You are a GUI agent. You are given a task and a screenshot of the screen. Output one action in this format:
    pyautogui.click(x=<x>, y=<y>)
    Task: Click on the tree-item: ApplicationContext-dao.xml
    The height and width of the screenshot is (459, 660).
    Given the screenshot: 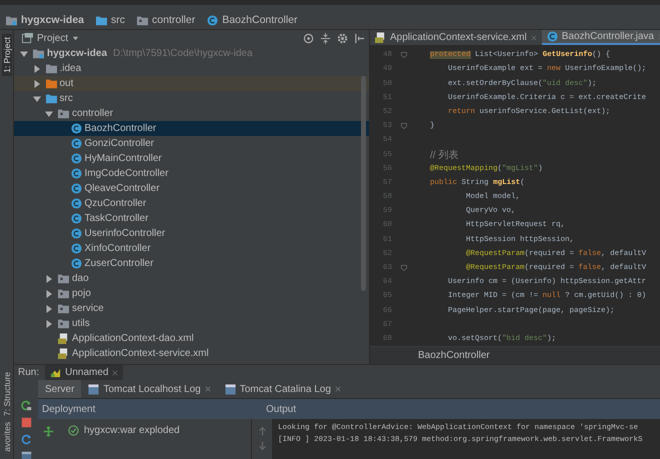 What is the action you would take?
    pyautogui.click(x=191, y=338)
    